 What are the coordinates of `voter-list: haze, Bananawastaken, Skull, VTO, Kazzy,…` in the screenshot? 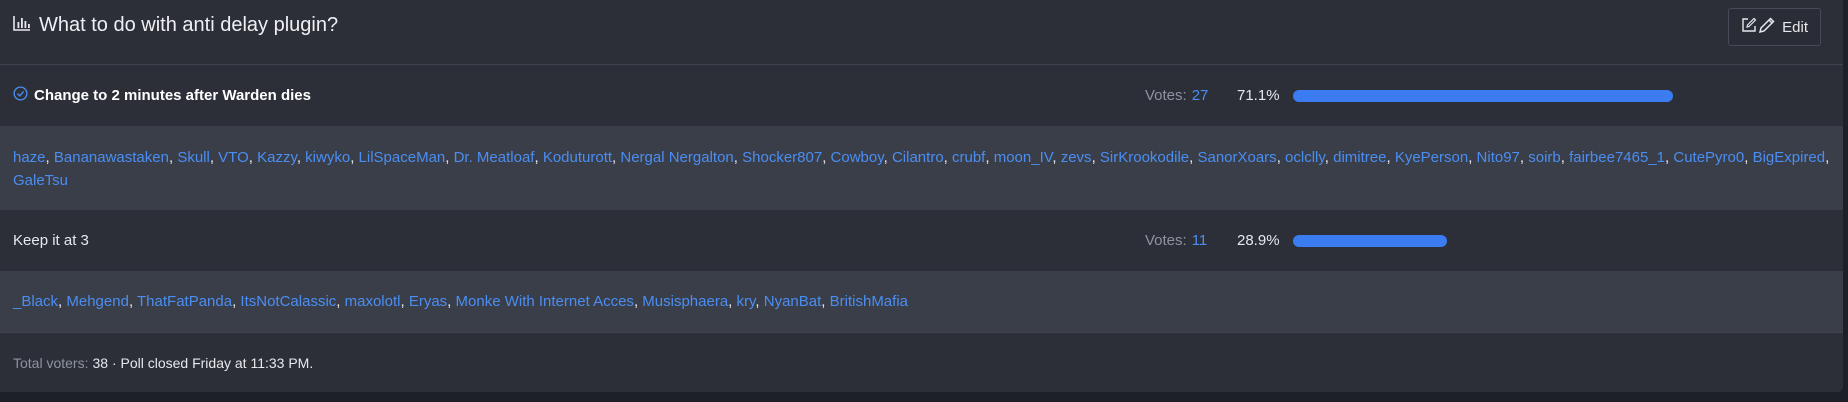 It's located at (921, 169).